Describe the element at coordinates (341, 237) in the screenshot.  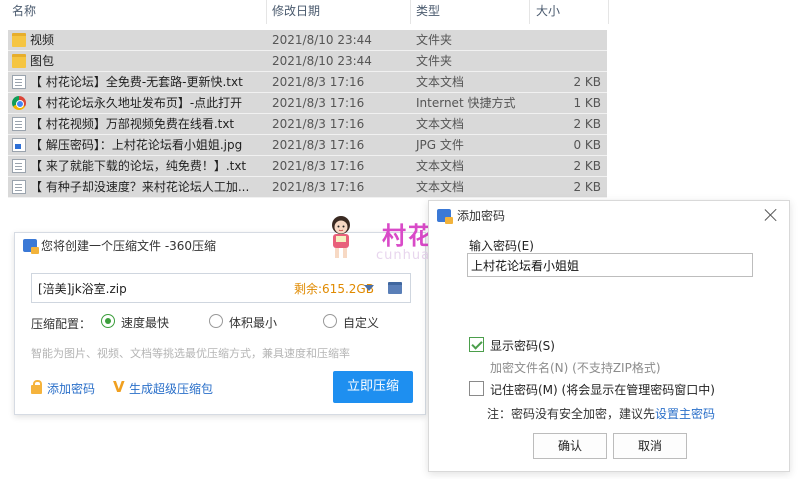
I see `cartoon-girl-icon` at that location.